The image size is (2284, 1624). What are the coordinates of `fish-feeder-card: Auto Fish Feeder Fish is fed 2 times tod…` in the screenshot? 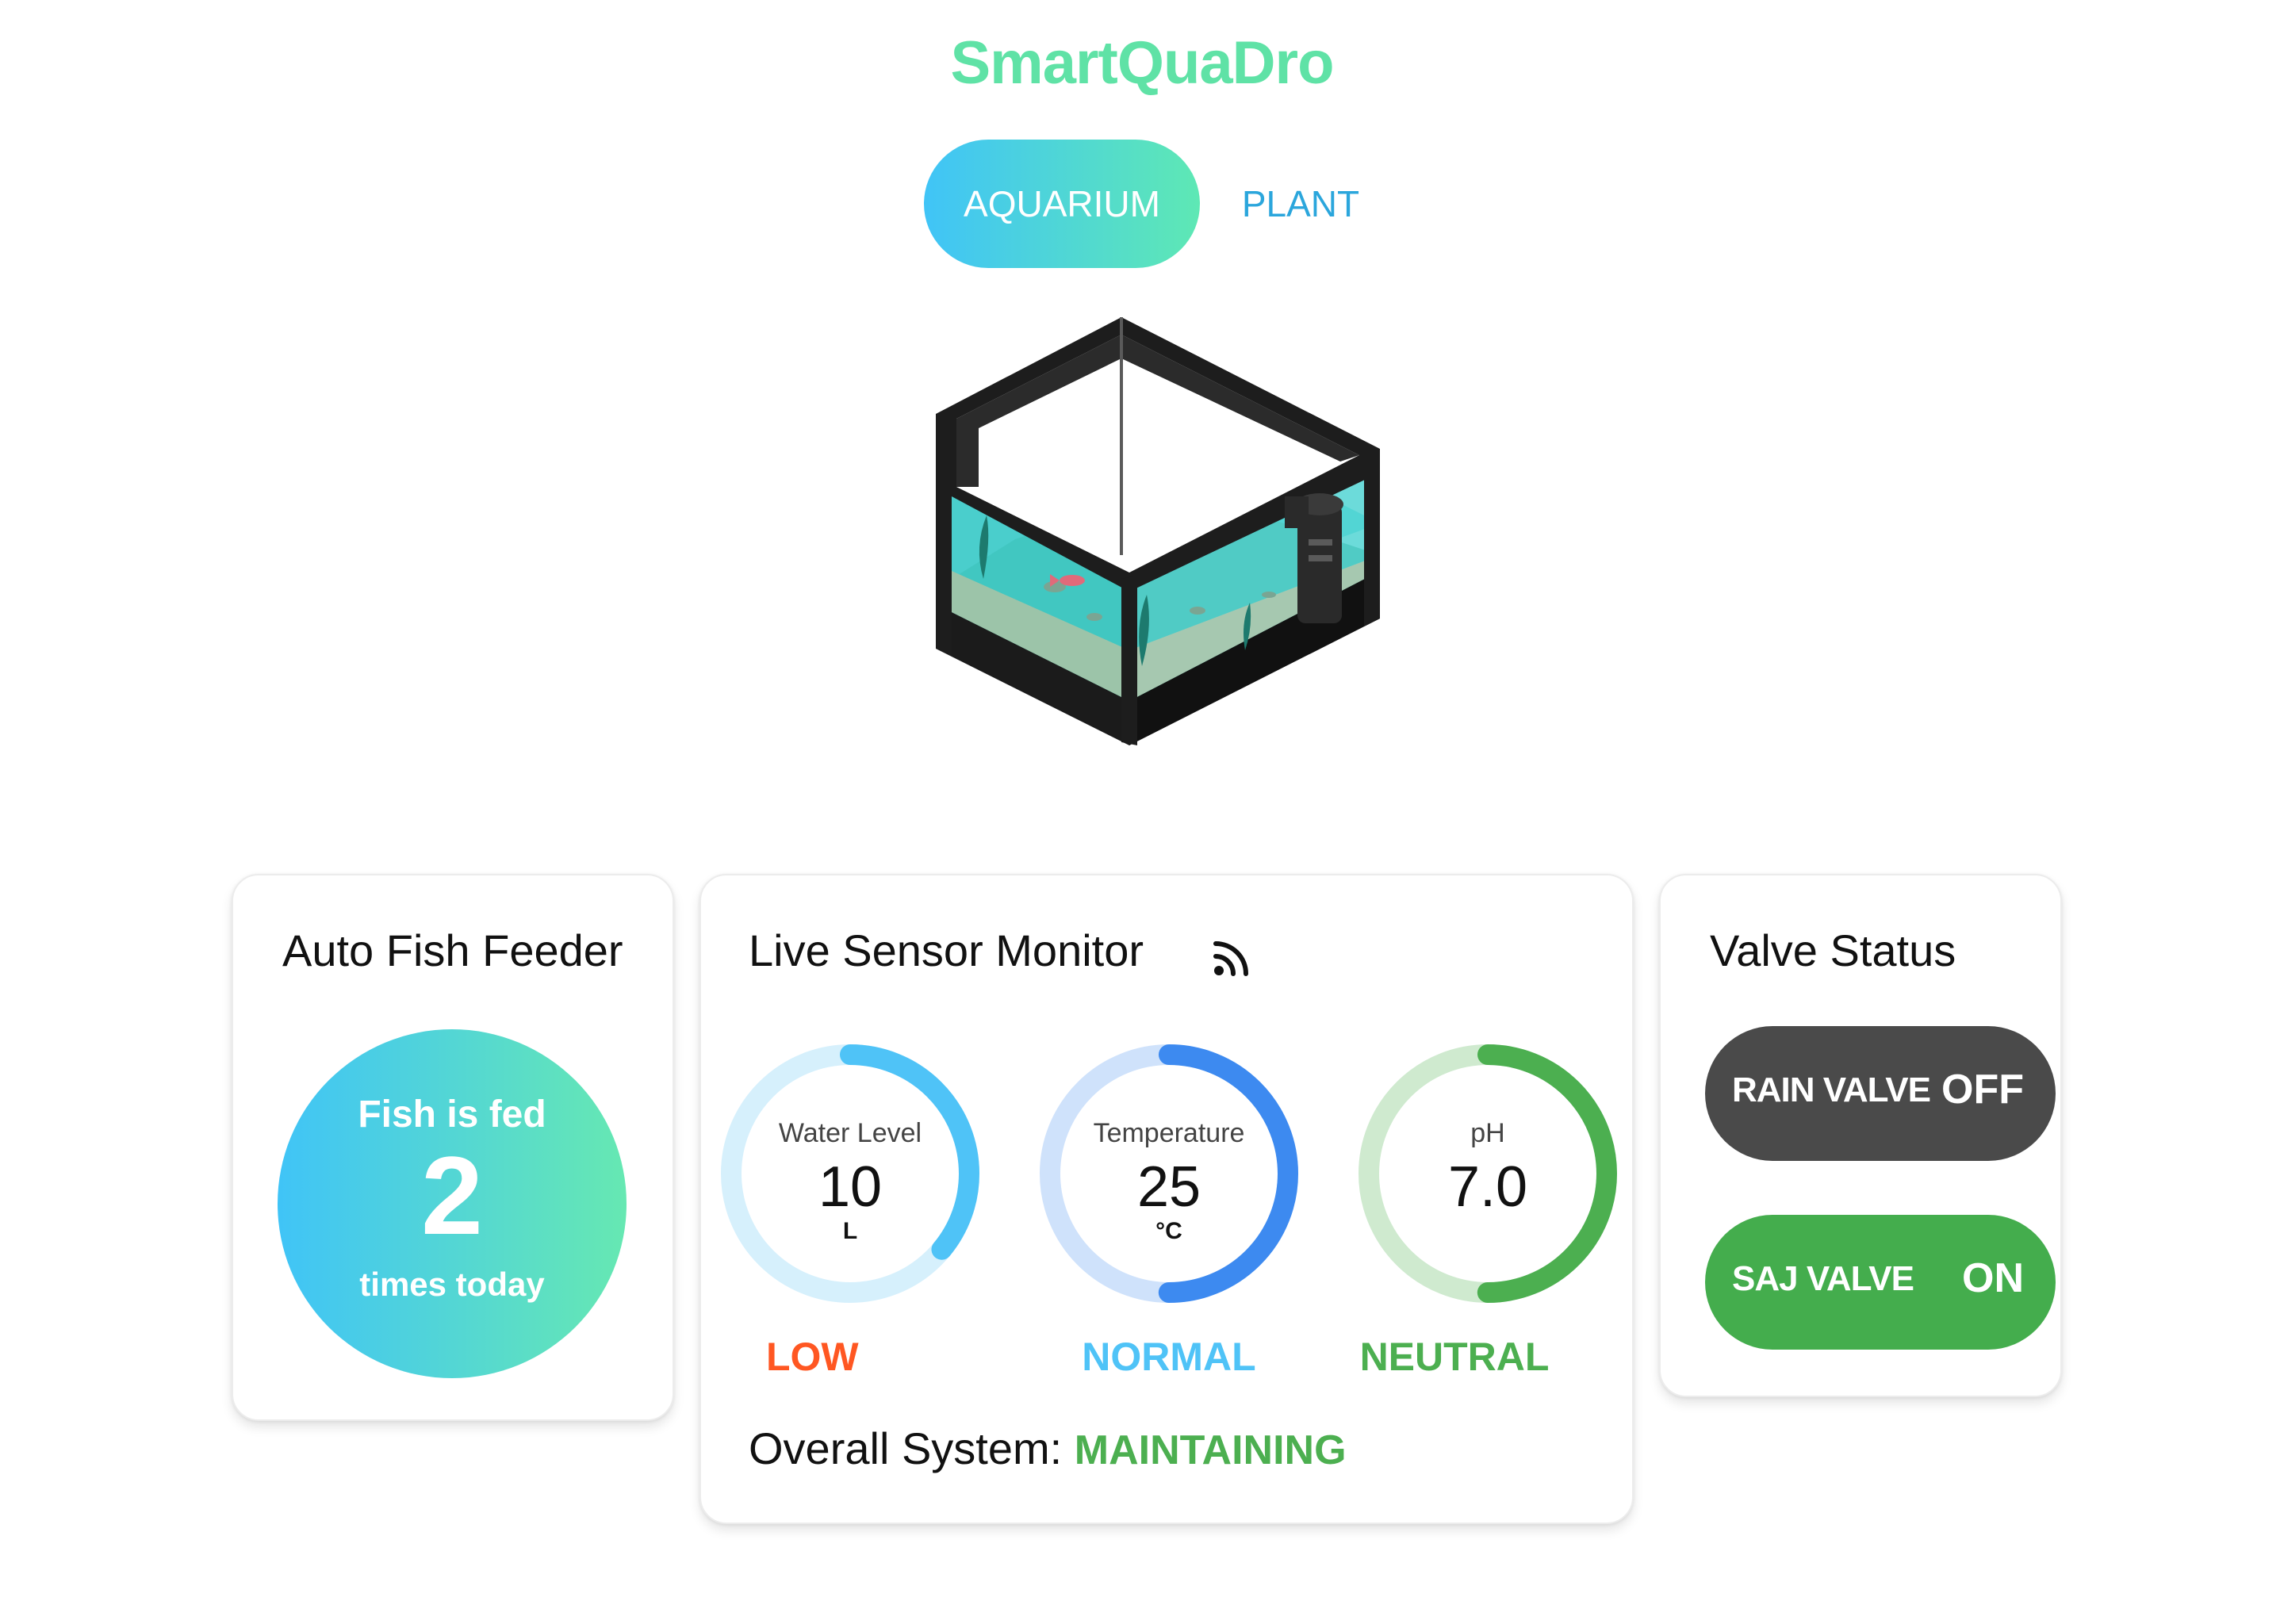 It's located at (453, 1147).